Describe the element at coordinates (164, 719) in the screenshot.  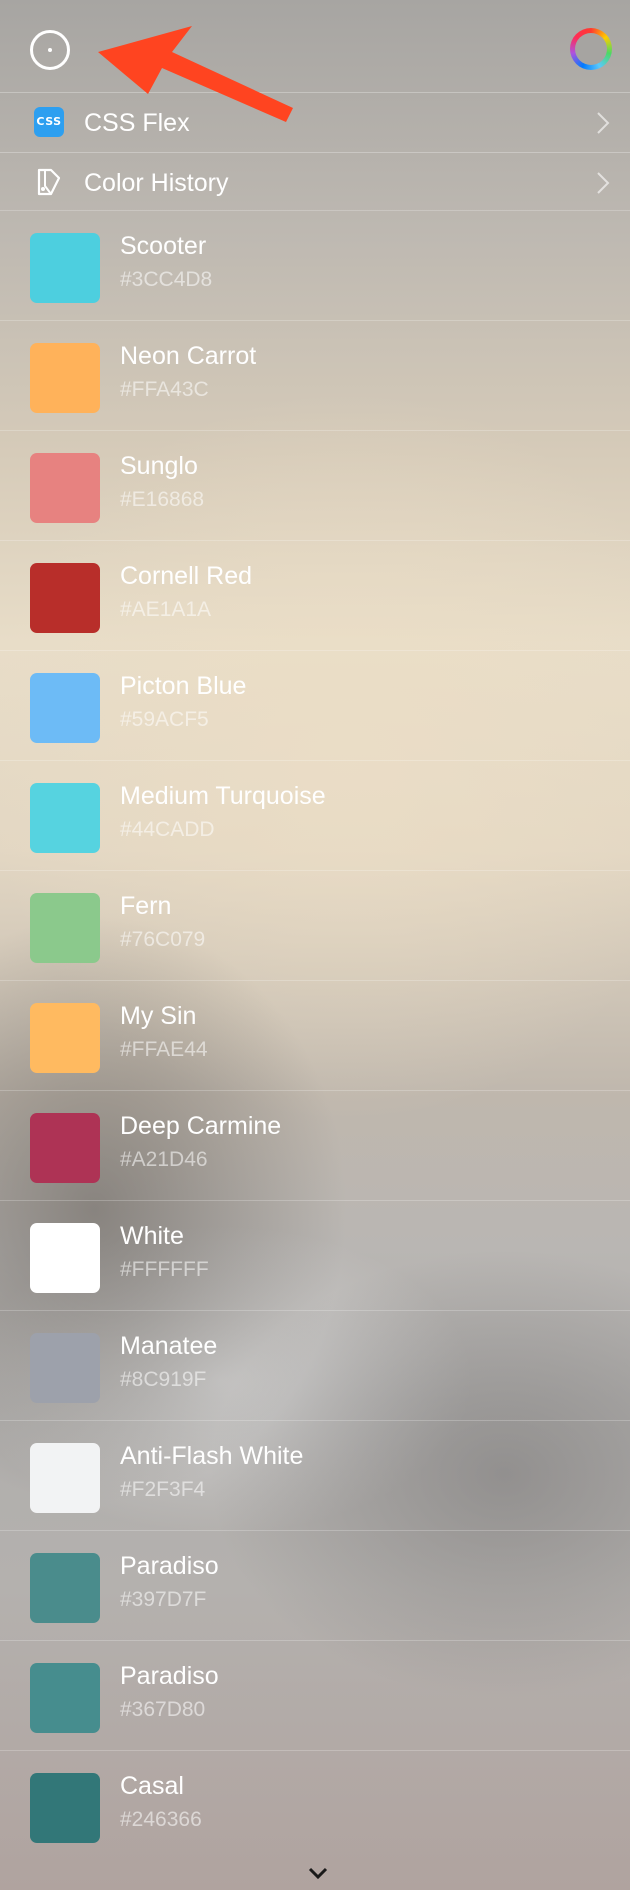
I see `color-hex: #59ACF5` at that location.